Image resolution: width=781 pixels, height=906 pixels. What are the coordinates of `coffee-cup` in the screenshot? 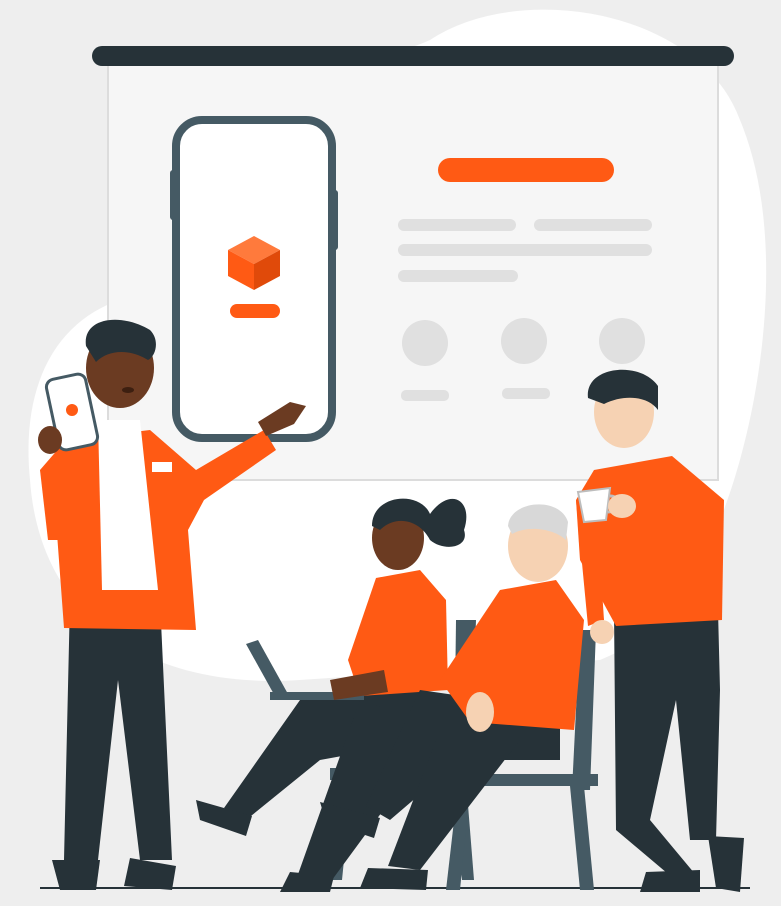 It's located at (594, 505).